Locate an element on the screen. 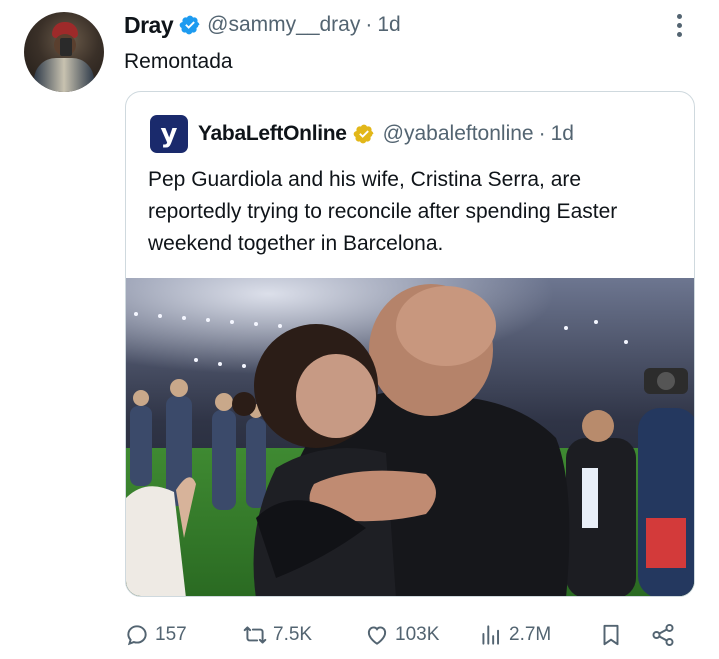 Image resolution: width=719 pixels, height=659 pixels. author-name: Dray is located at coordinates (149, 25).